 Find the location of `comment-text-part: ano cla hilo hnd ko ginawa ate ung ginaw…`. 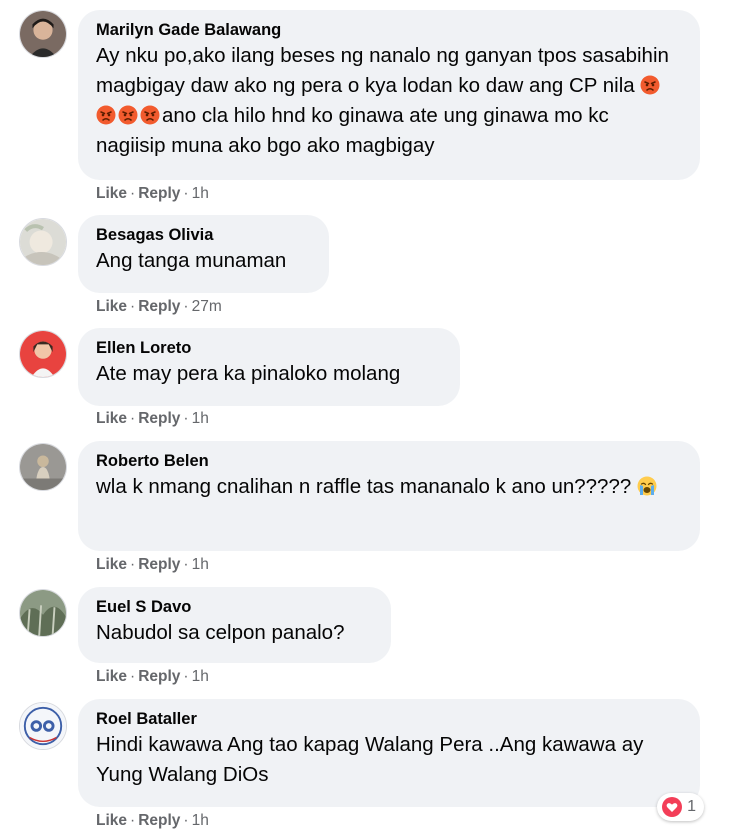

comment-text-part: ano cla hilo hnd ko ginawa ate ung ginaw… is located at coordinates (352, 130).